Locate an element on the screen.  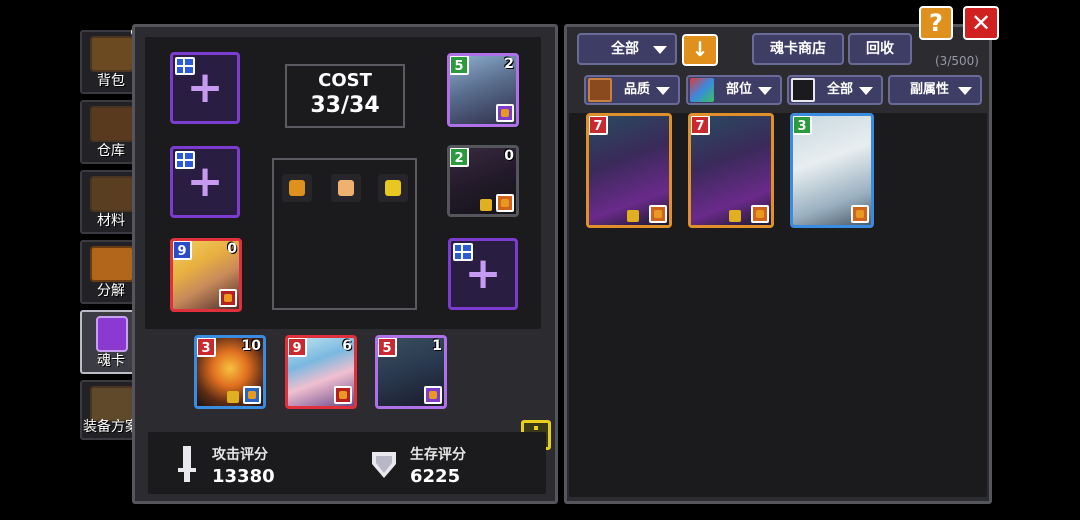
quality-filter-label: 品质 is located at coordinates (637, 89).